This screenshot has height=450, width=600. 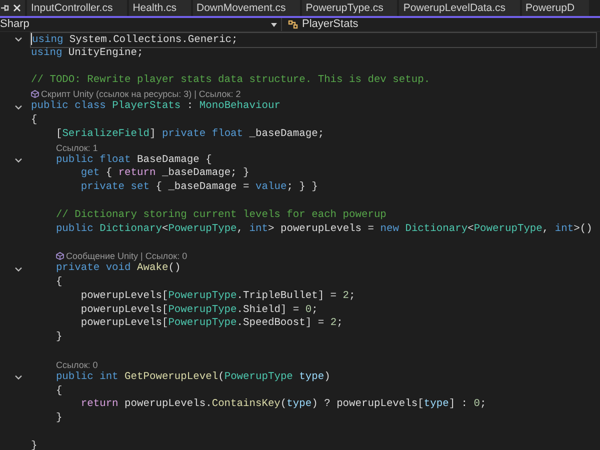 I want to click on file-tab: PowerupLevelData.cs, so click(x=459, y=8).